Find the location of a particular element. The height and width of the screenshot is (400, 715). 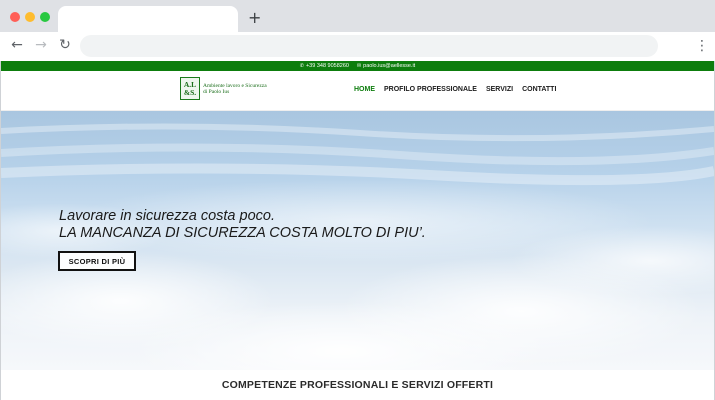

topbar-phone: ✆ +39 348 9058260 is located at coordinates (324, 66).